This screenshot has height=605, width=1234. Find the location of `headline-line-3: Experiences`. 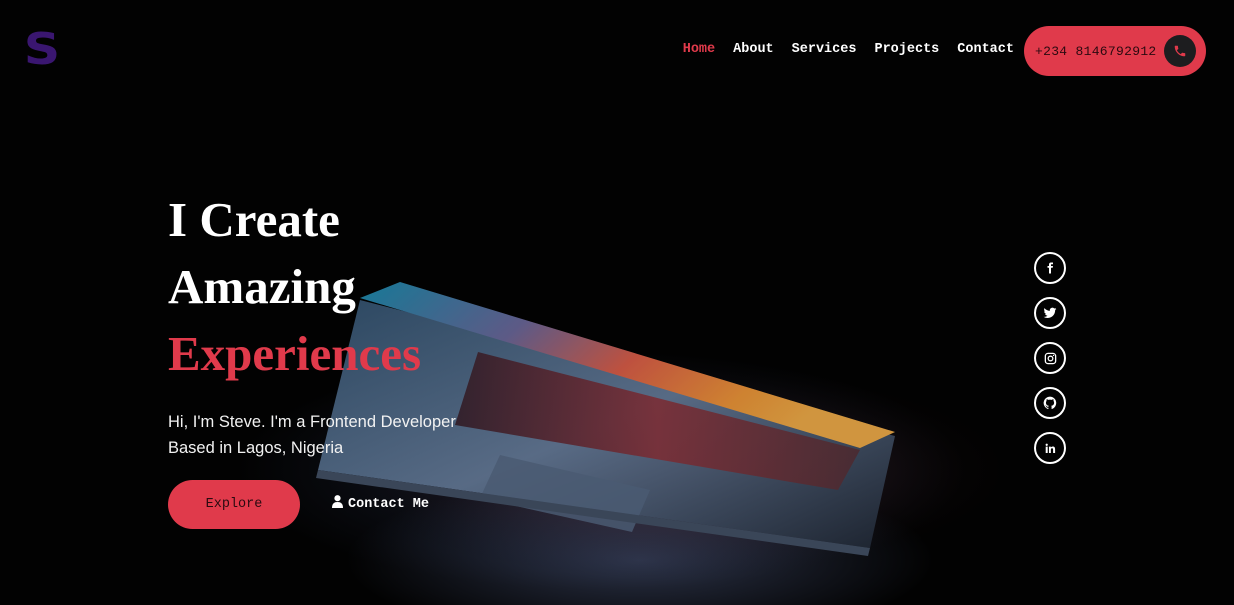

headline-line-3: Experiences is located at coordinates (295, 353).